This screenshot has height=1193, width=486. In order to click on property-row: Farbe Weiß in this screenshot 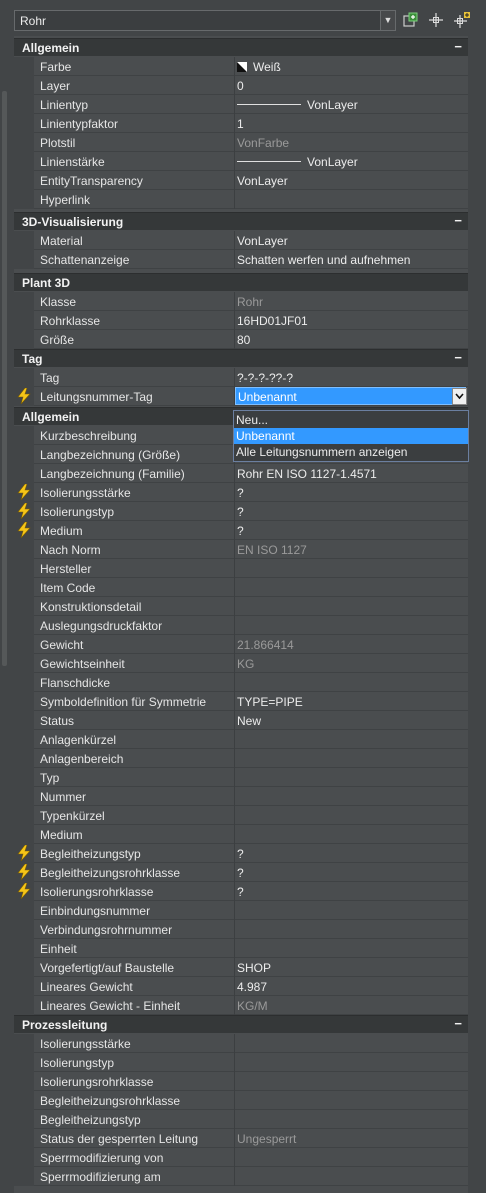, I will do `click(241, 66)`.